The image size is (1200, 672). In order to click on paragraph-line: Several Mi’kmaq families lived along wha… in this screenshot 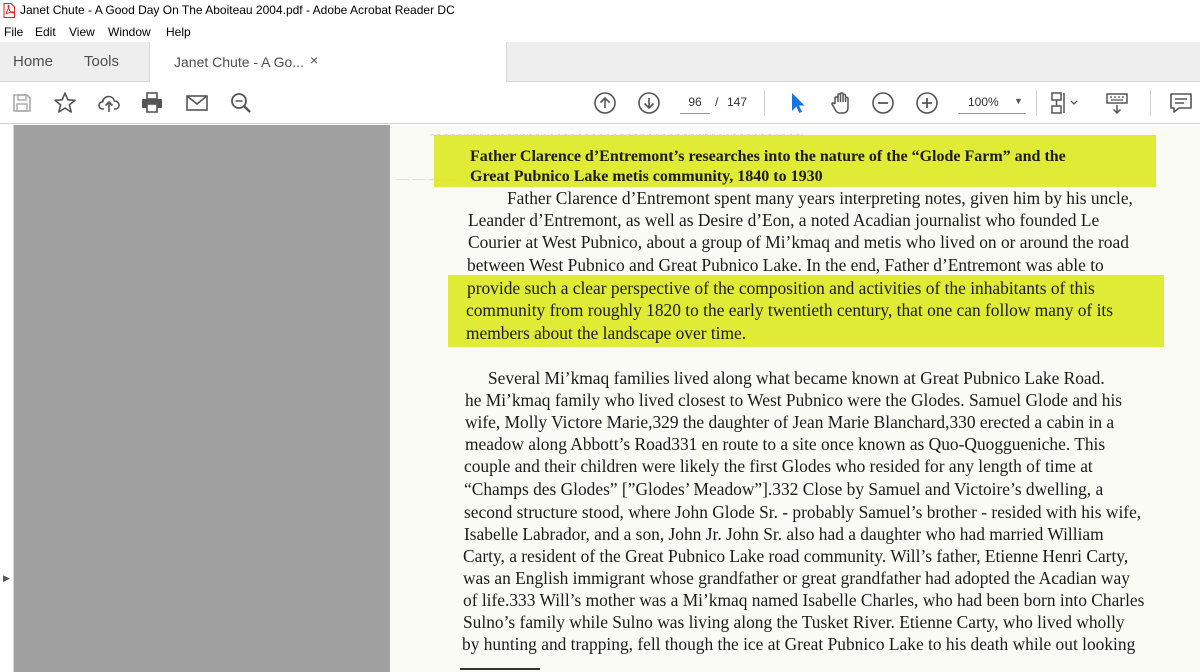, I will do `click(796, 378)`.